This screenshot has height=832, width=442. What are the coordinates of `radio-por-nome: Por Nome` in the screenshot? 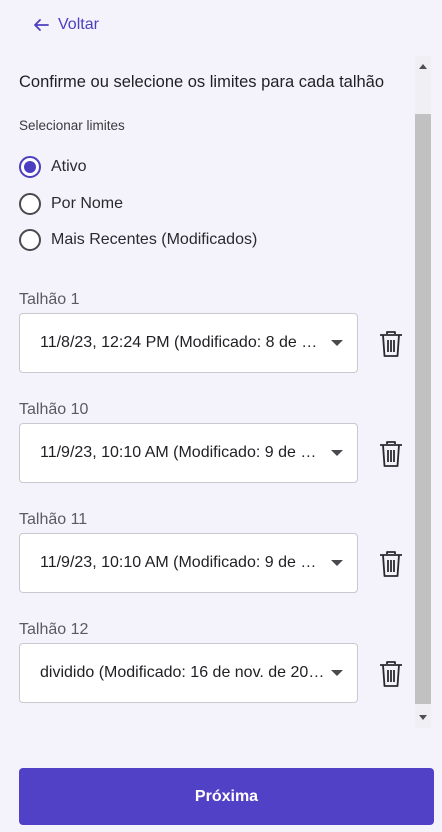 It's located at (71, 204).